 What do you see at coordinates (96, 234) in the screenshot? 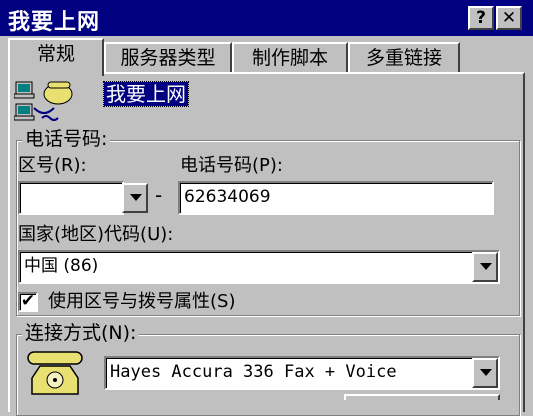
I see `country-code-label: 国家(地区)代码(U):` at bounding box center [96, 234].